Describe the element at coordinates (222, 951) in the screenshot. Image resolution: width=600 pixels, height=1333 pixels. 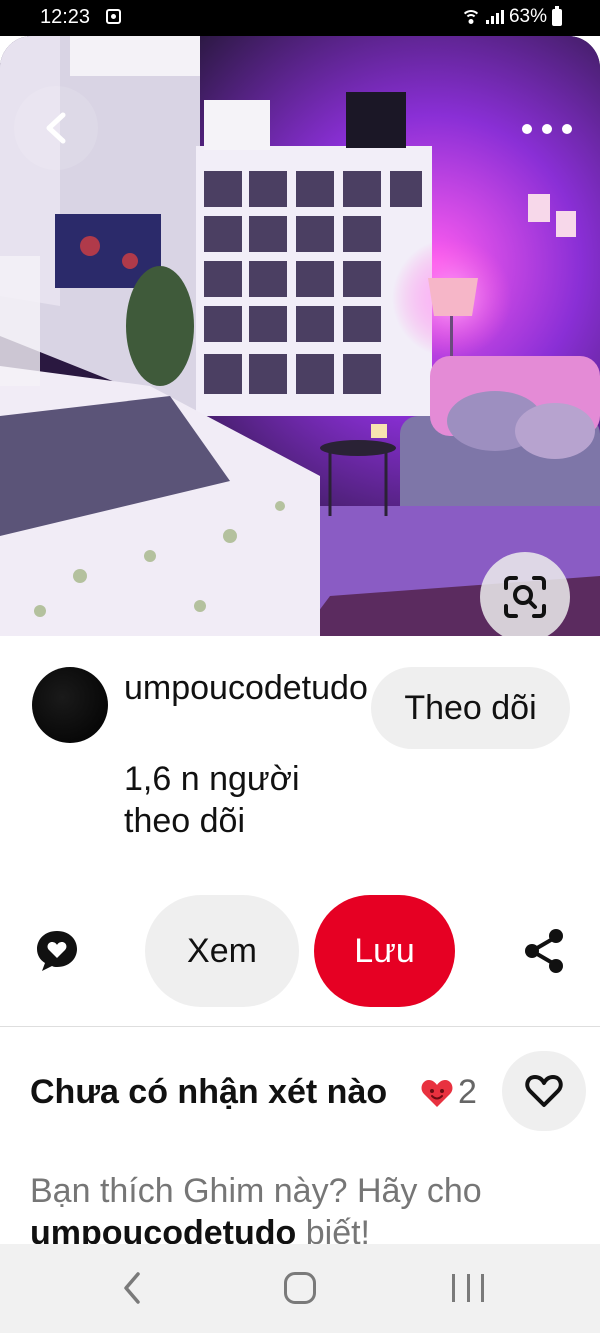
I see `view-button: Xem` at that location.